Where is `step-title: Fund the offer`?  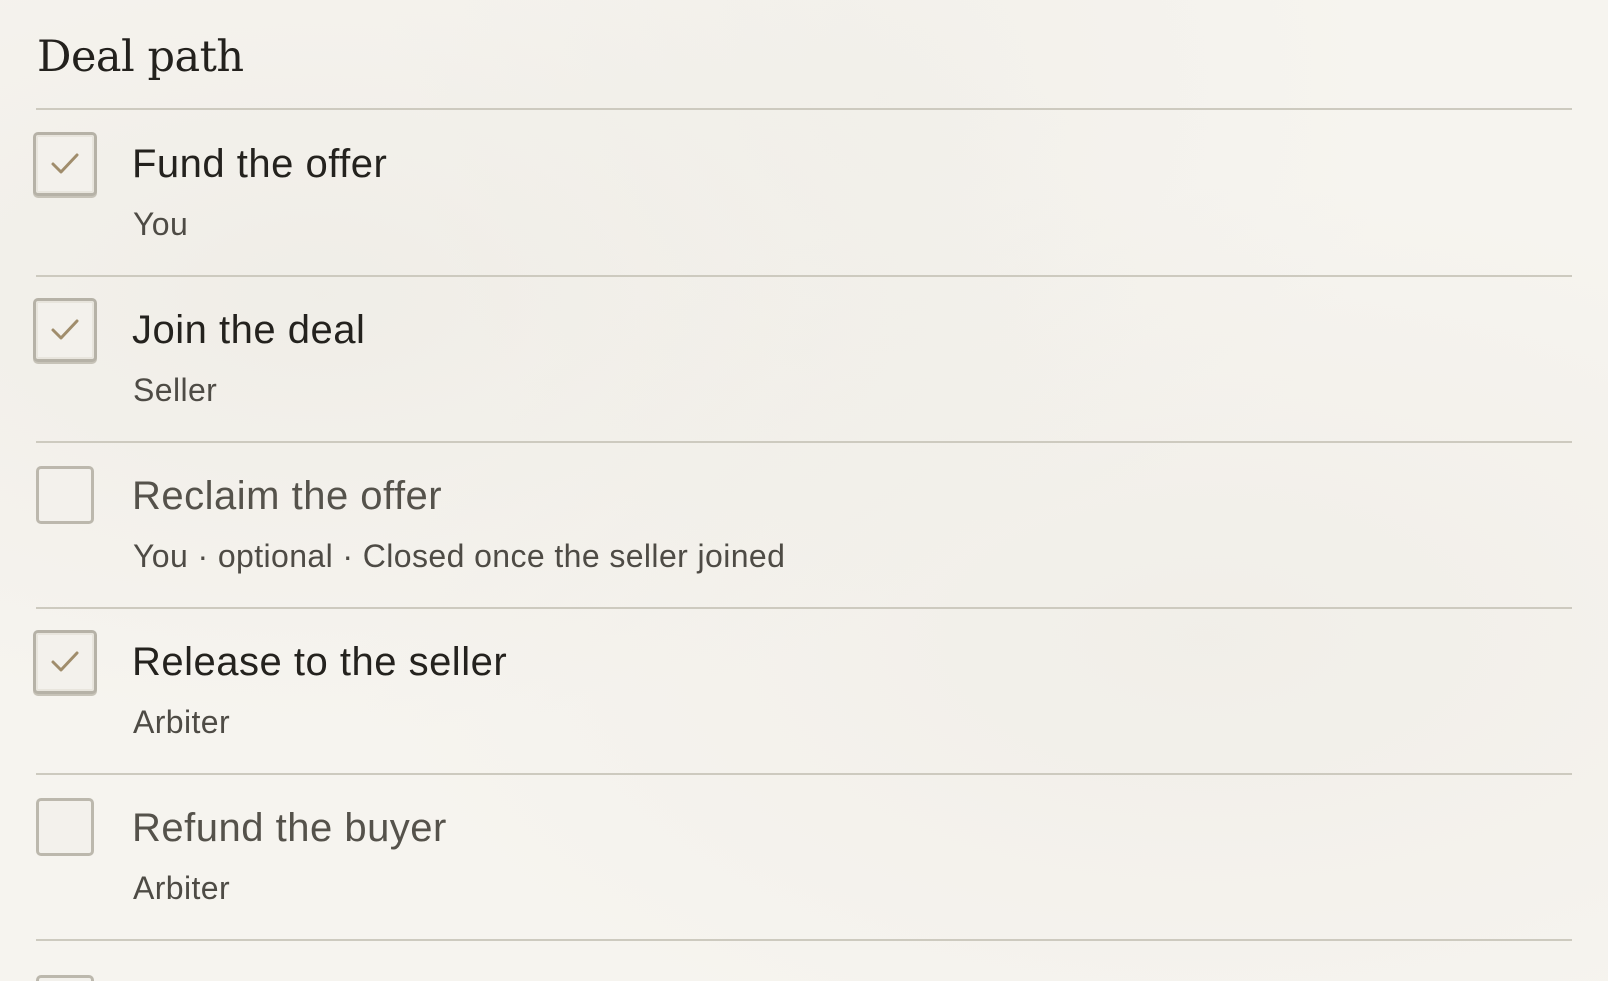 step-title: Fund the offer is located at coordinates (260, 164).